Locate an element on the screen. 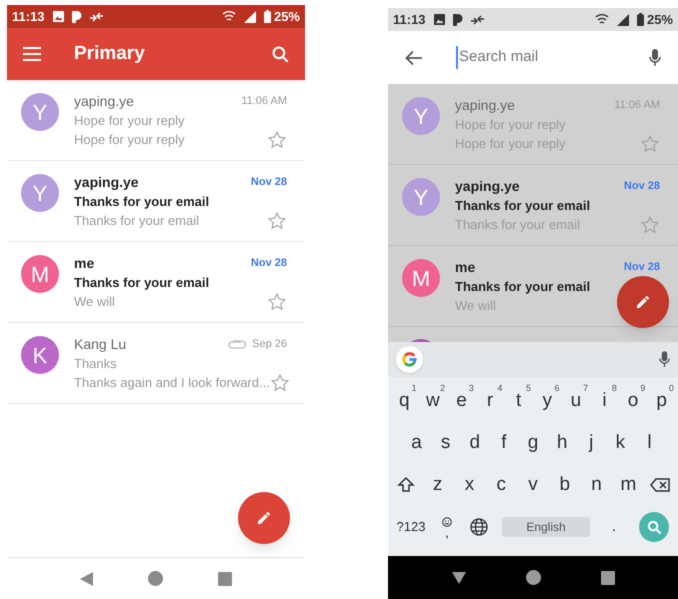  key-hint: 6 is located at coordinates (557, 388).